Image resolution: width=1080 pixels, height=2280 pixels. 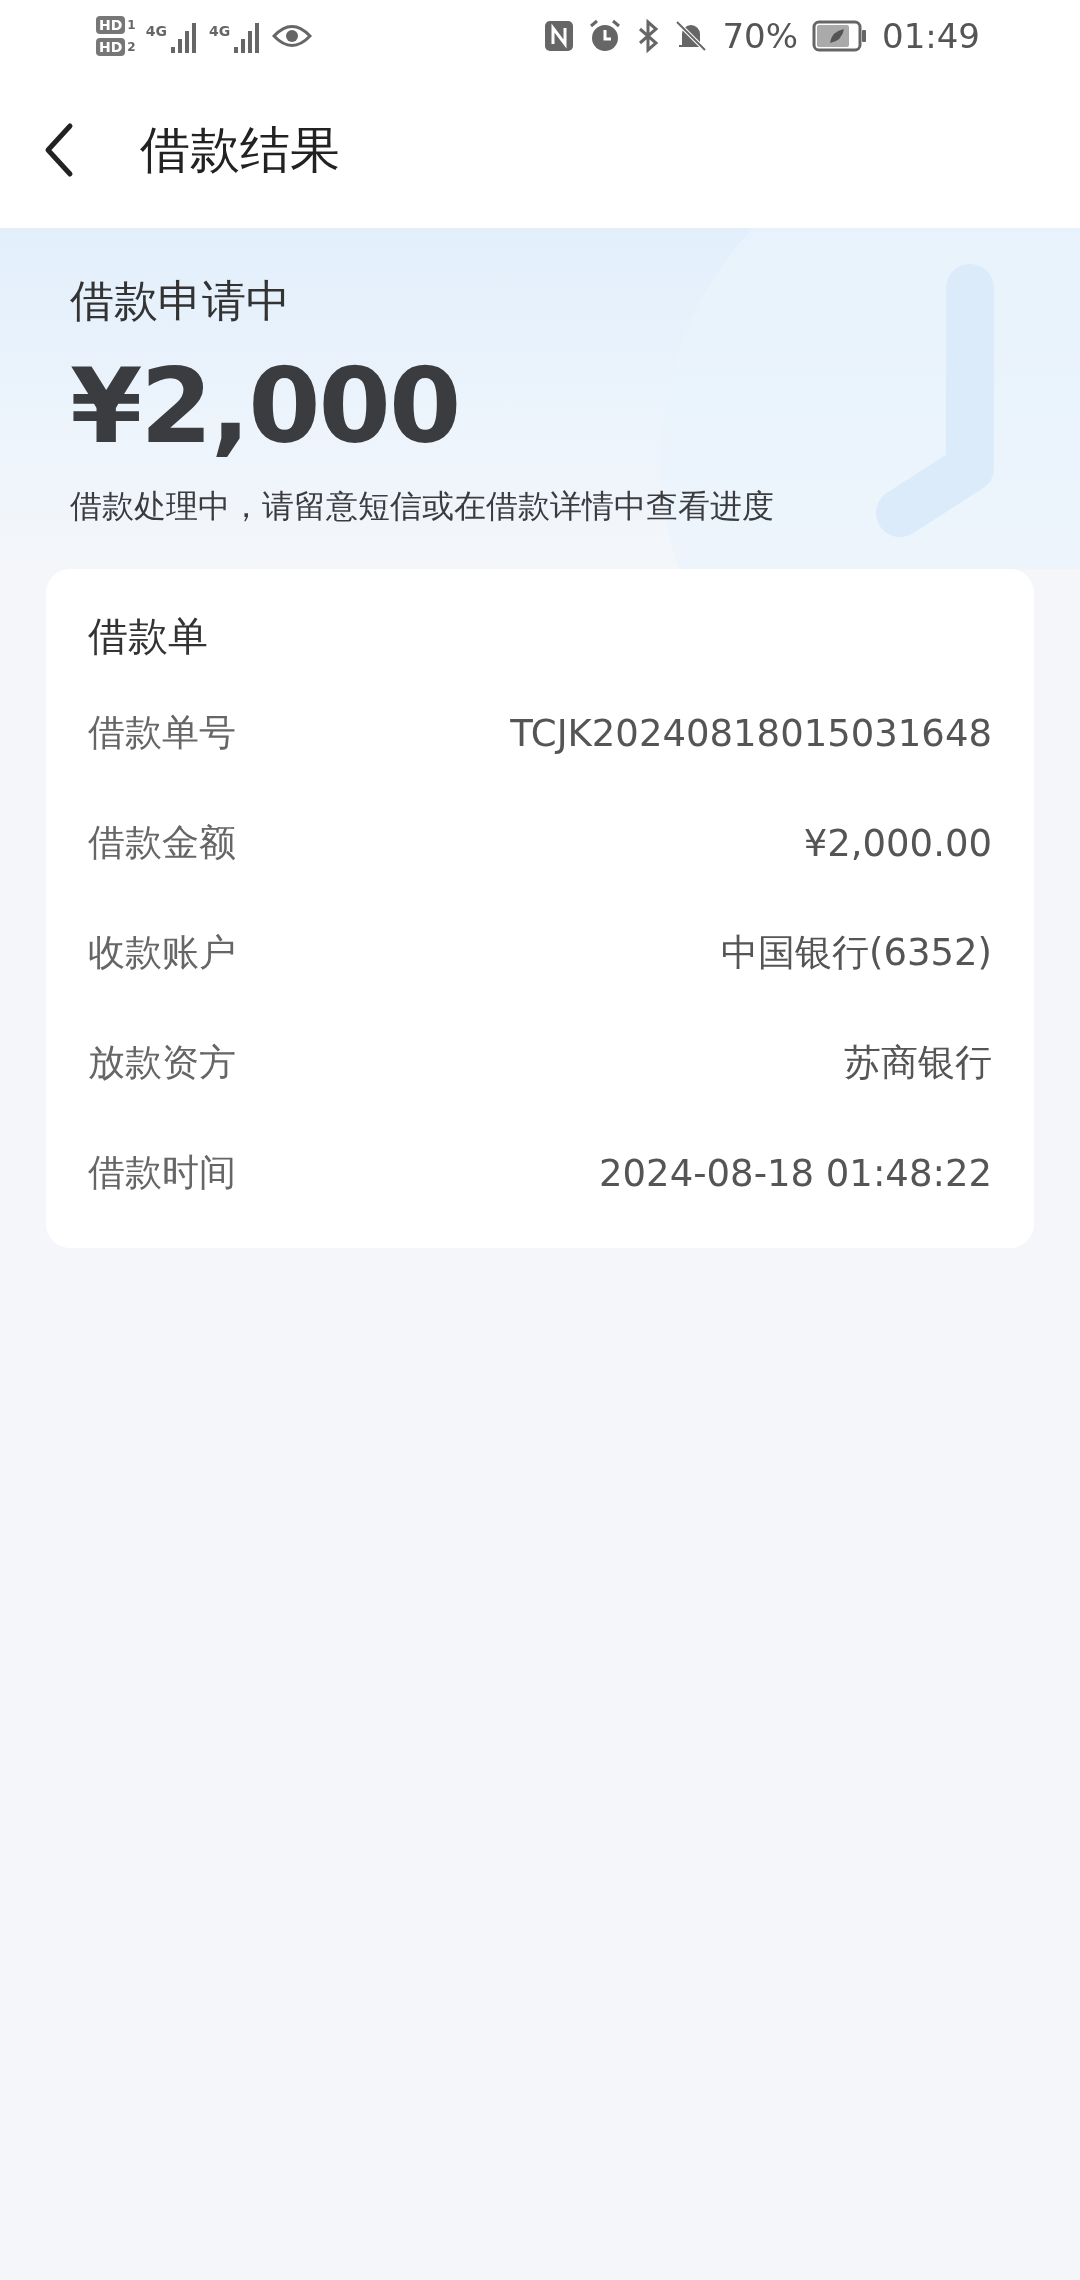 What do you see at coordinates (760, 36) in the screenshot?
I see `battery-percent: 70%` at bounding box center [760, 36].